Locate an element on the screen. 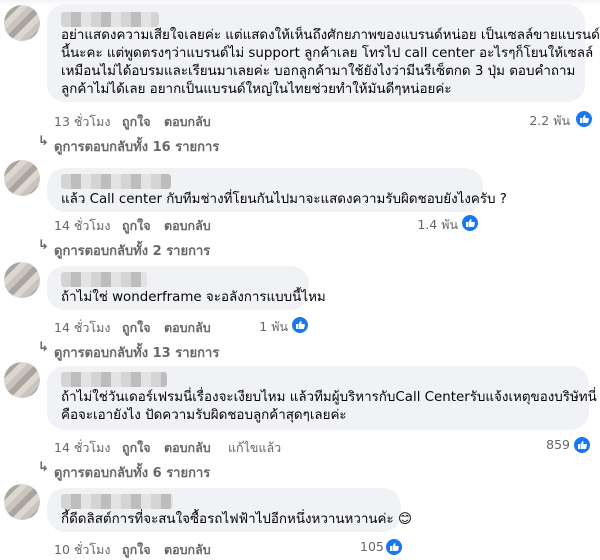 Image resolution: width=600 pixels, height=560 pixels. view-replies-label: ดูการตอบกลับทั้ง 13 รายการ is located at coordinates (137, 353).